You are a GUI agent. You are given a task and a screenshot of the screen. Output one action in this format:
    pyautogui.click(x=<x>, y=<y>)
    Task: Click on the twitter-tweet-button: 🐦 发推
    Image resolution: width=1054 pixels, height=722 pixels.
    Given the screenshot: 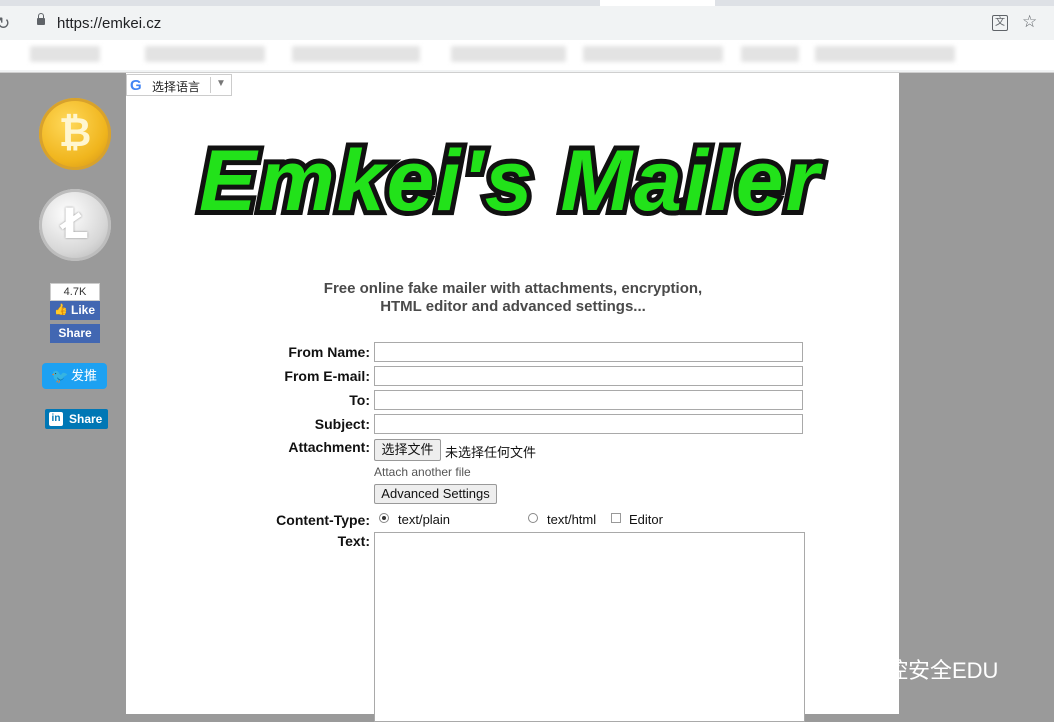 What is the action you would take?
    pyautogui.click(x=74, y=376)
    